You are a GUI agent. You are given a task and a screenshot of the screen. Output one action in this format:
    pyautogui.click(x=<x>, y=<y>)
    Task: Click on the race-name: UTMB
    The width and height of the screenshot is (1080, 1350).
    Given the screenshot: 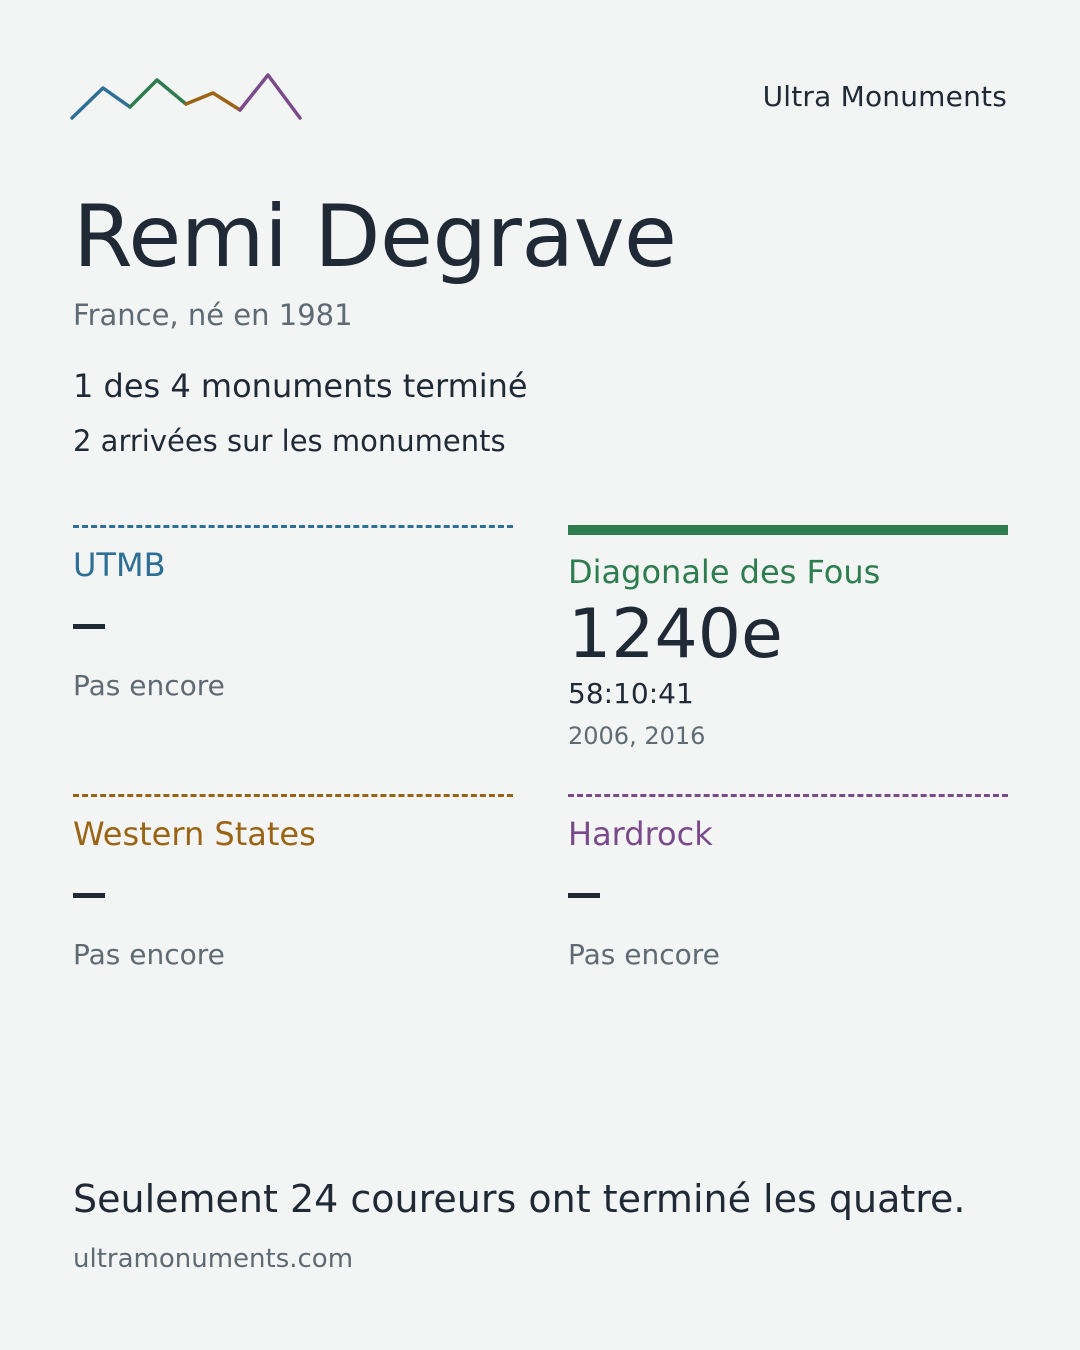 What is the action you would take?
    pyautogui.click(x=119, y=565)
    